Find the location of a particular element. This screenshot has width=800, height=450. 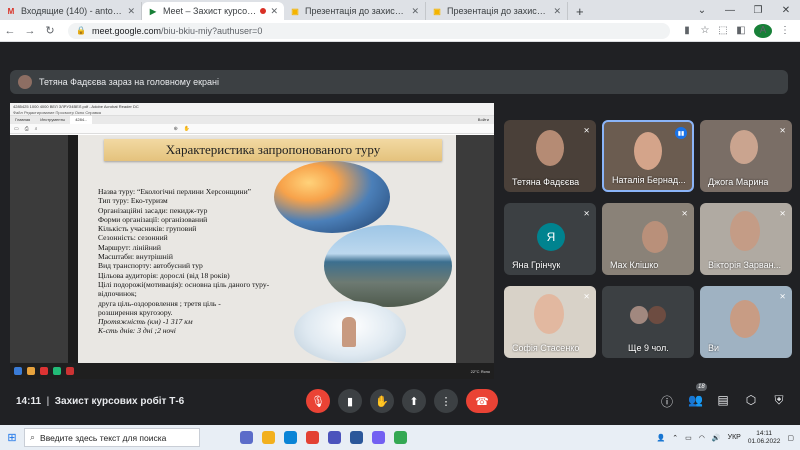

tab-title: Презентація до захисту курсово is located at coordinates (498, 11).